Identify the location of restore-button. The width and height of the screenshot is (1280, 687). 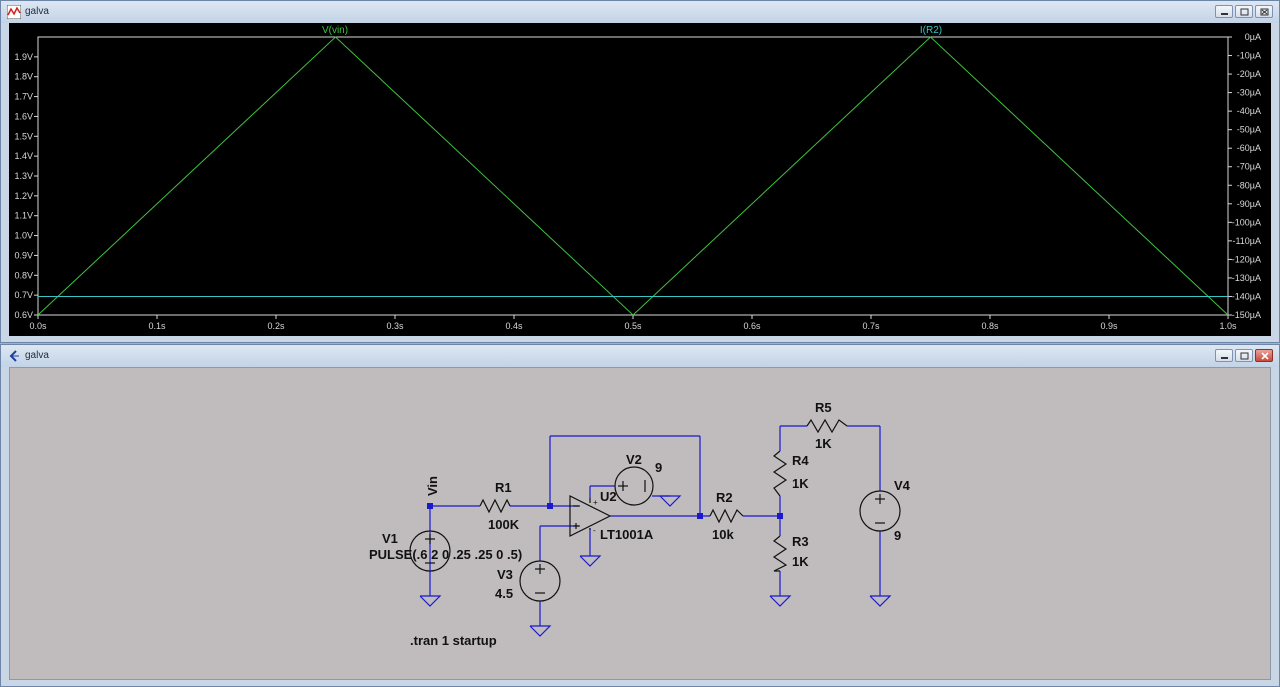
(1244, 11).